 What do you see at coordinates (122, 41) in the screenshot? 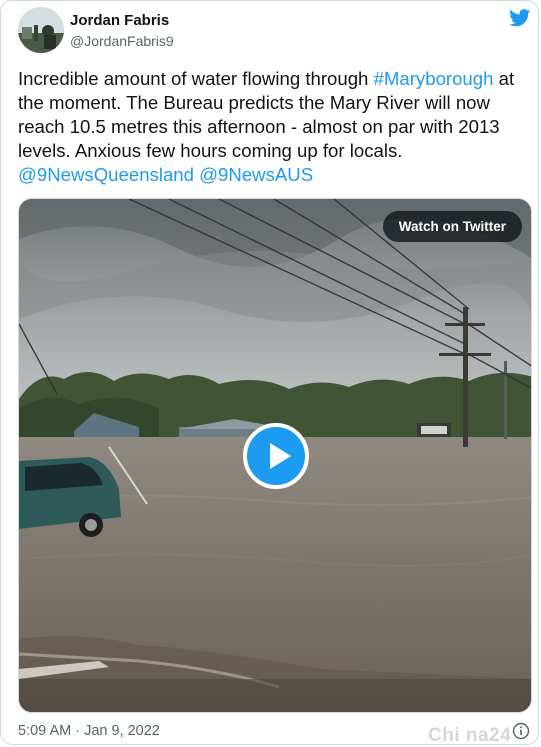
I see `author-handle: @JordanFabris9` at bounding box center [122, 41].